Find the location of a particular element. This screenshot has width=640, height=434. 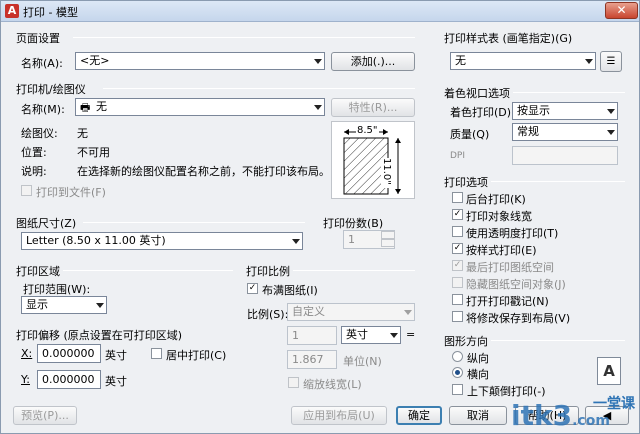

edit-style-table-button: ☰ is located at coordinates (611, 61).